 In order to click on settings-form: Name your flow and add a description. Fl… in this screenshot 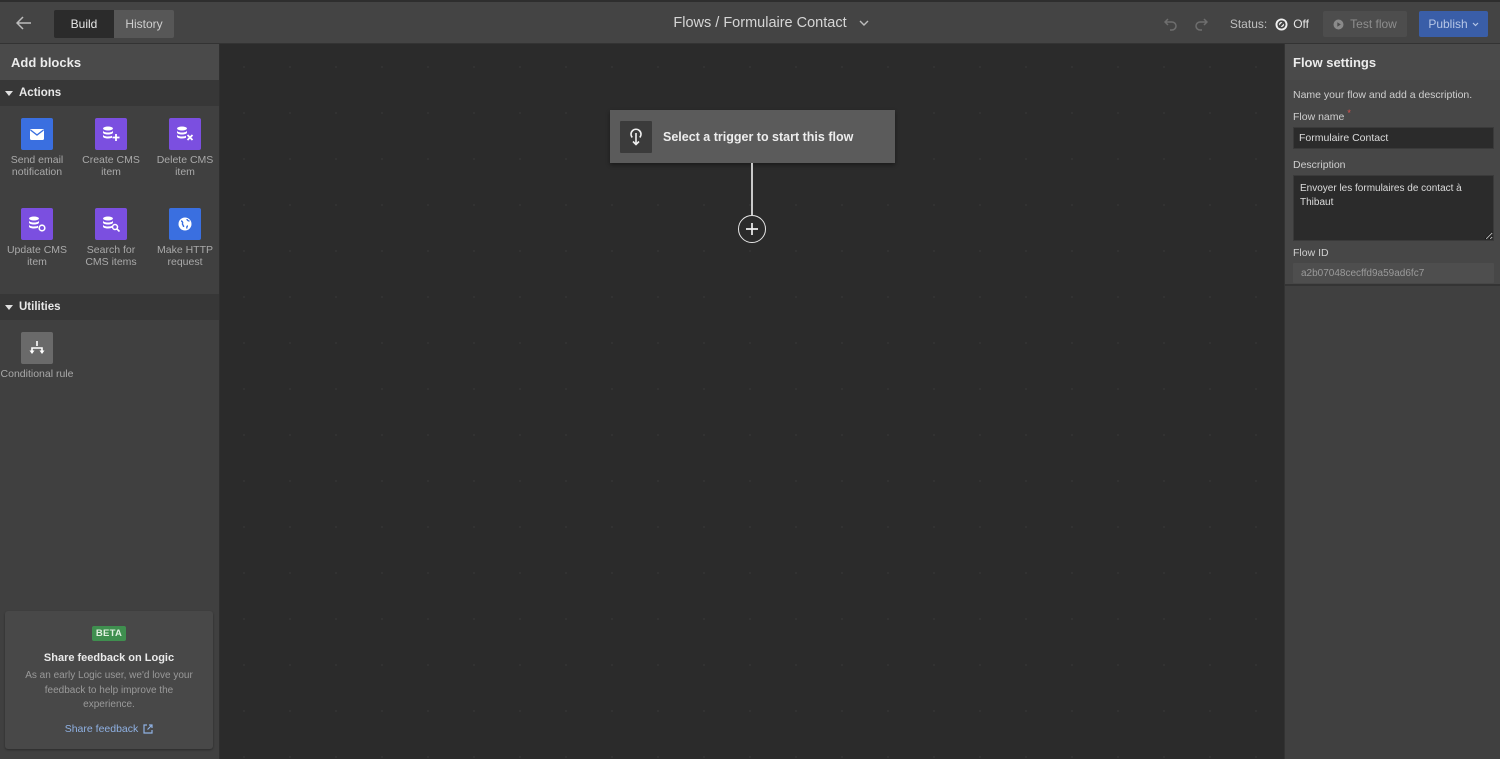, I will do `click(1392, 183)`.